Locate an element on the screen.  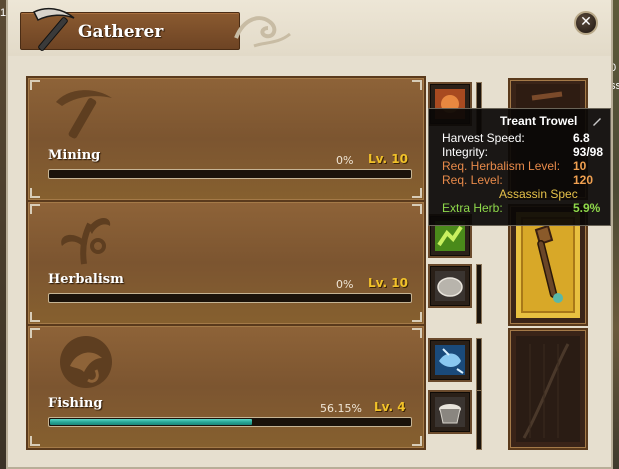
window-title: Gatherer is located at coordinates (121, 32).